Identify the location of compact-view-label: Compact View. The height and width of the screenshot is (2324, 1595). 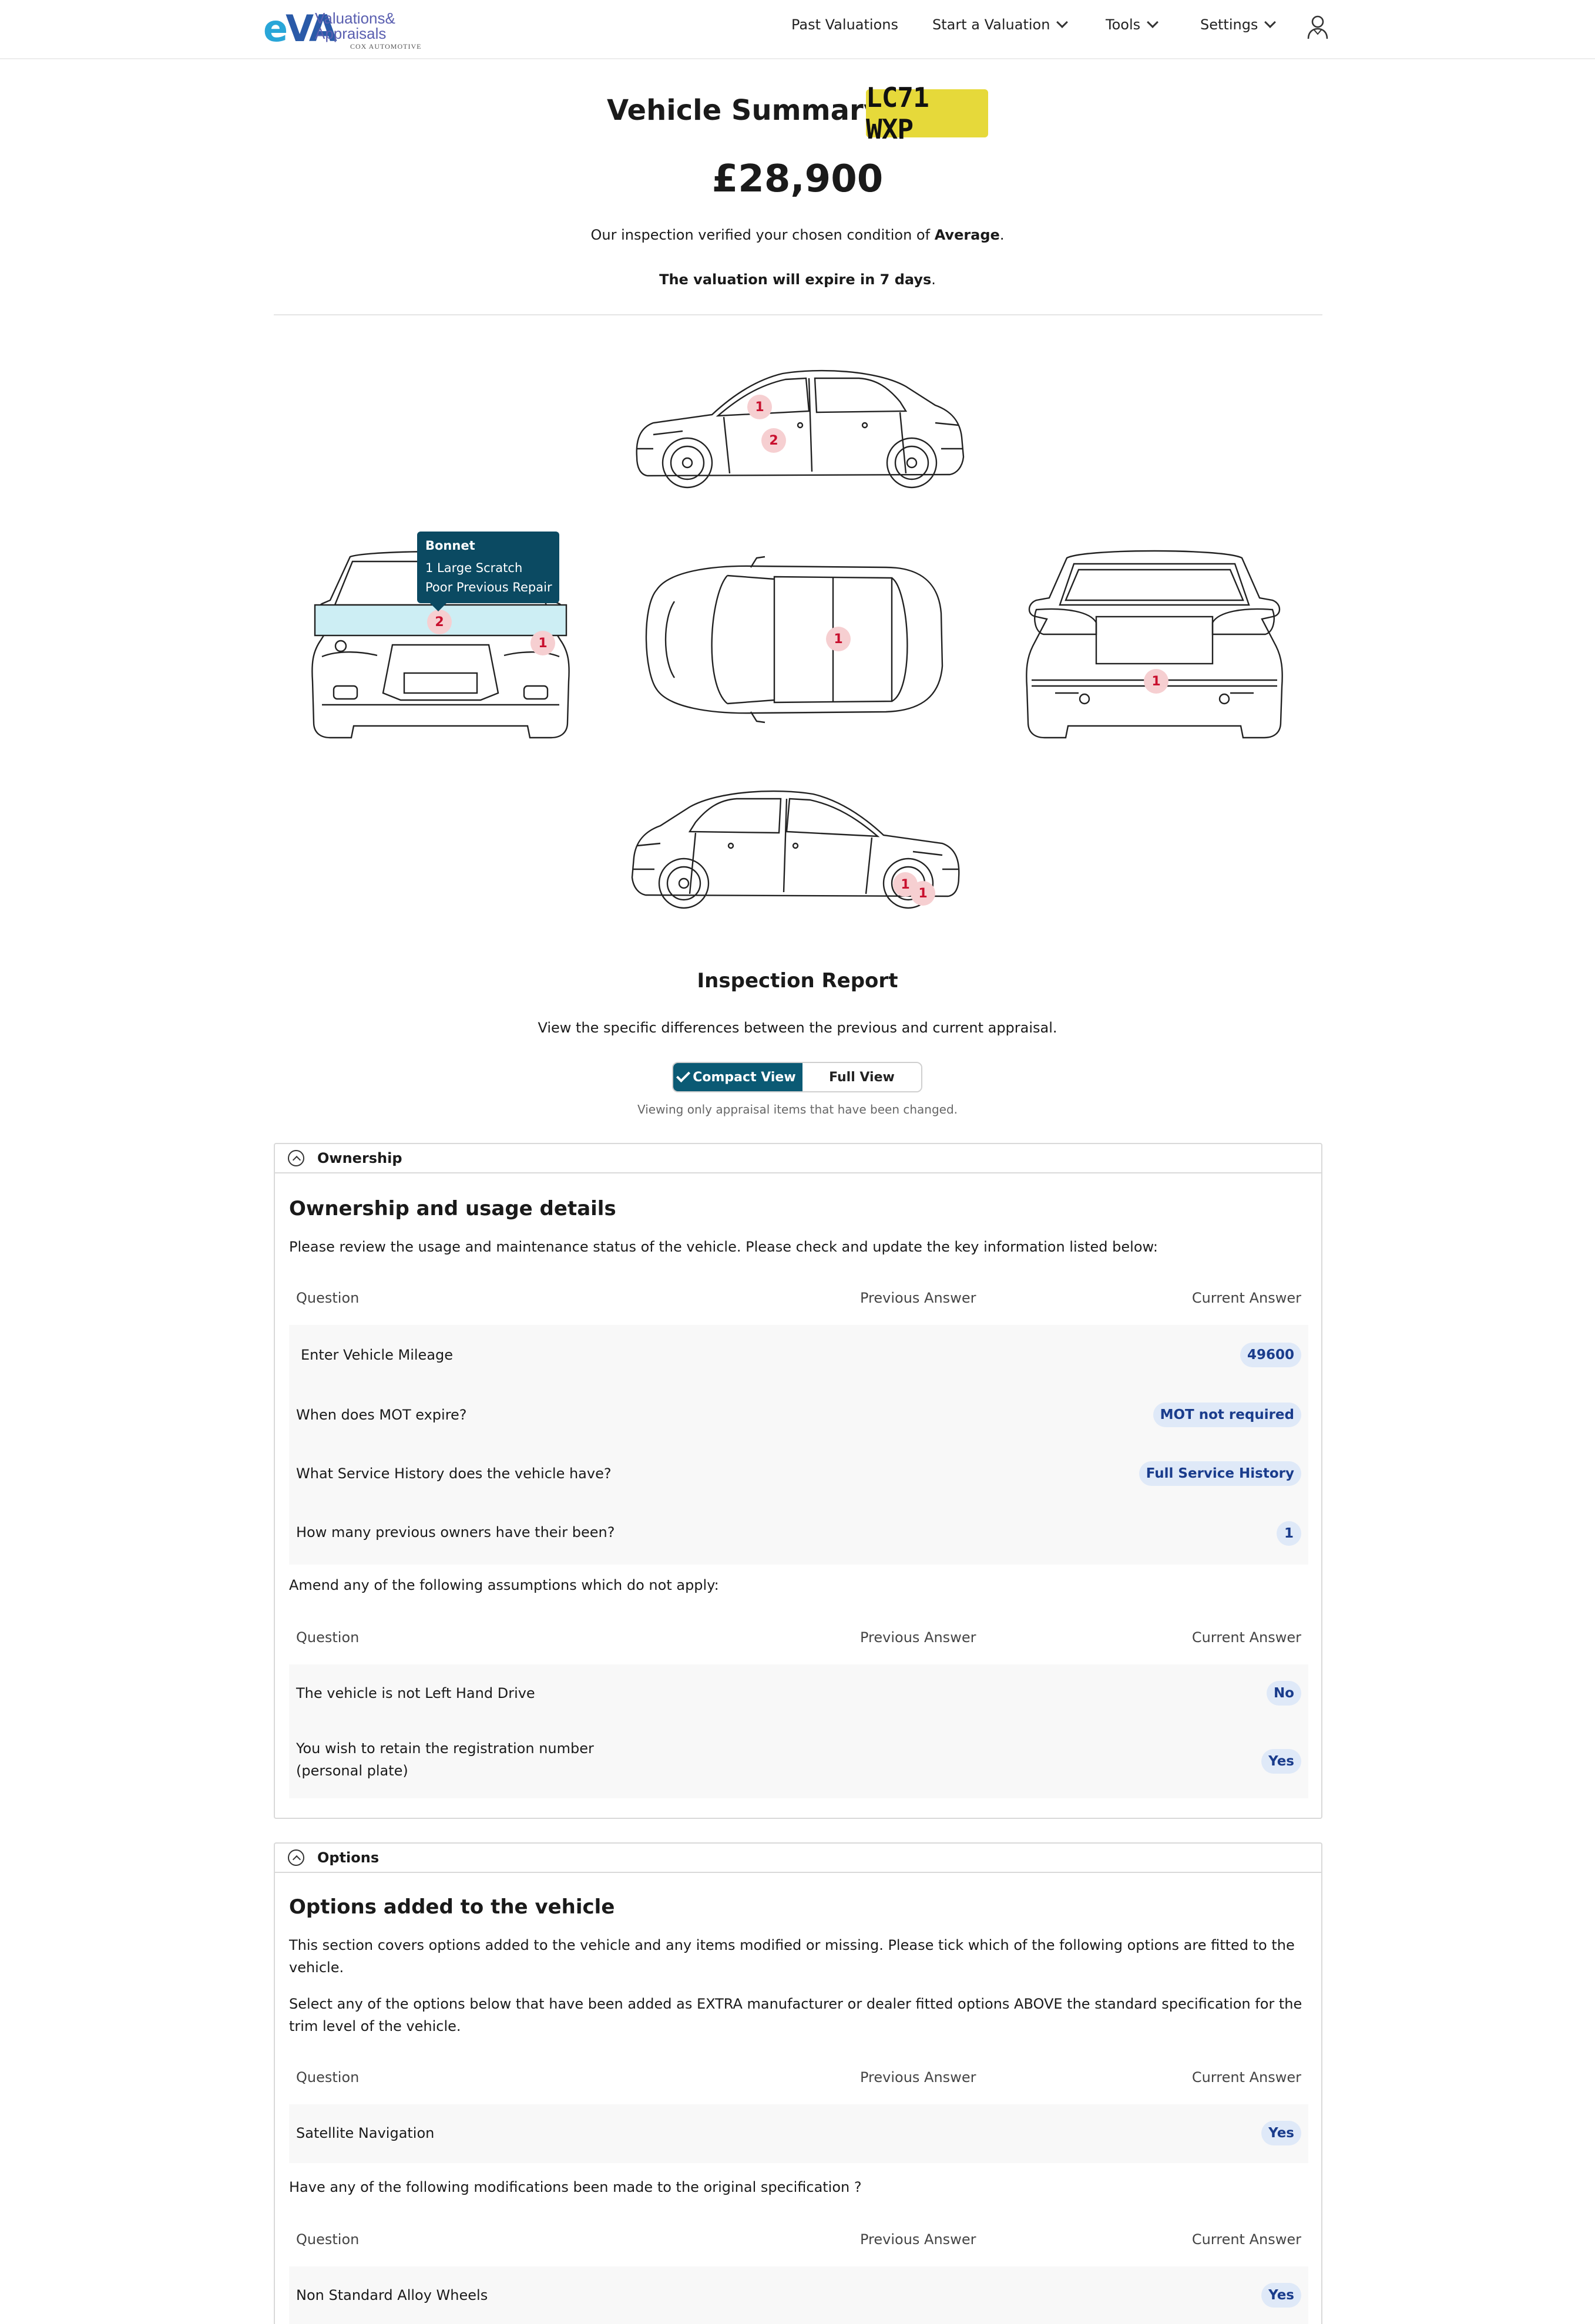
(744, 1077).